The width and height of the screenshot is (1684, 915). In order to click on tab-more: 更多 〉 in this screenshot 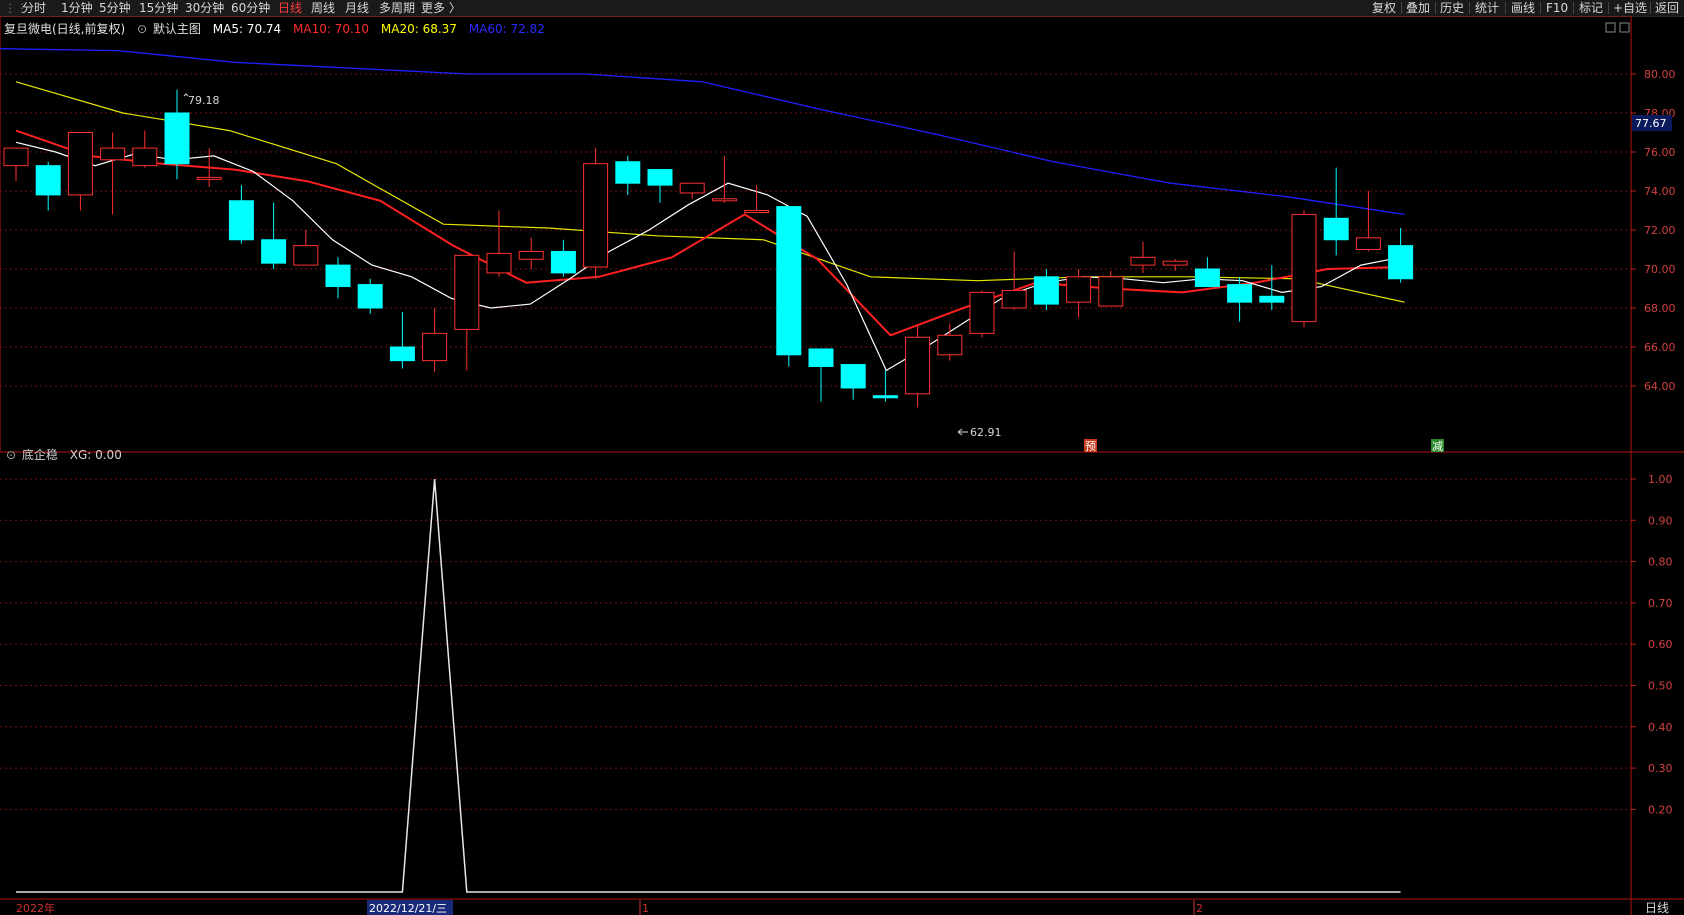, I will do `click(441, 8)`.